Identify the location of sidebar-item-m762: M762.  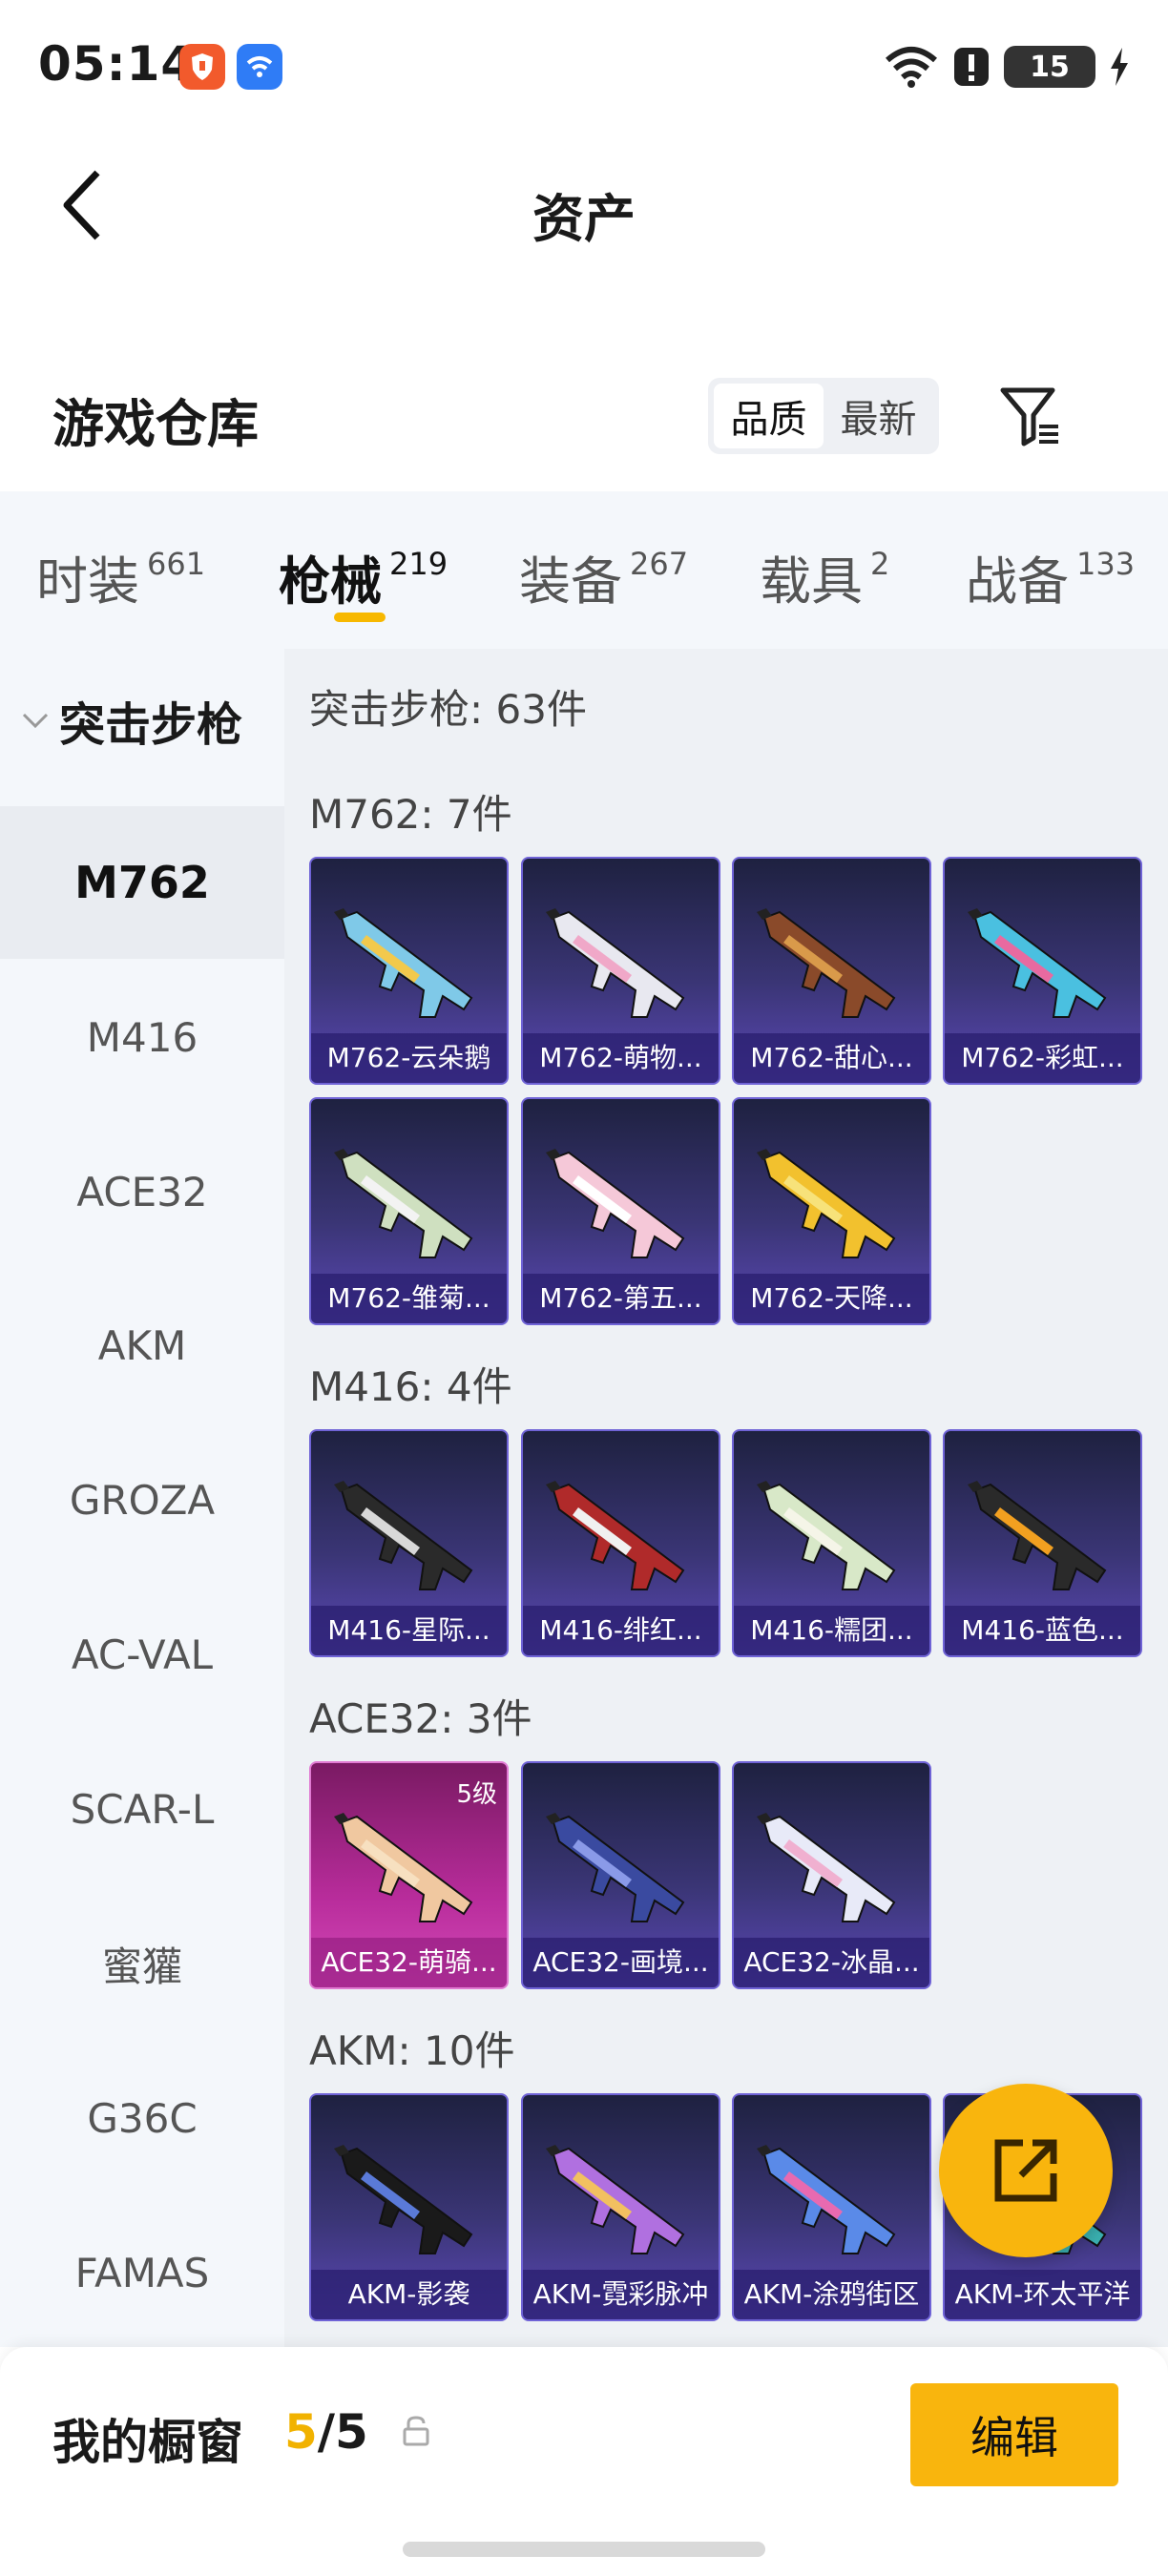
(142, 882).